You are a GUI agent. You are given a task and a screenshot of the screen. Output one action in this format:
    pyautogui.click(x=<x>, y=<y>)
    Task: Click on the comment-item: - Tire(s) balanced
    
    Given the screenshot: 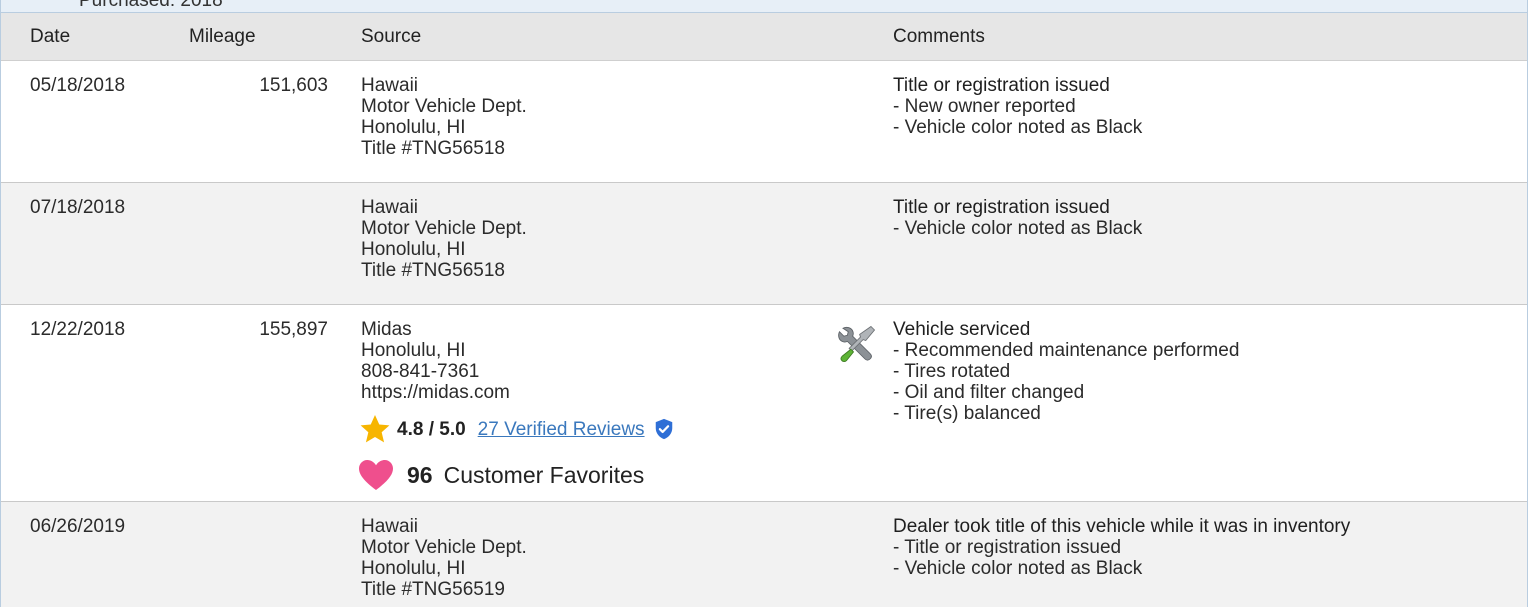 What is the action you would take?
    pyautogui.click(x=967, y=413)
    